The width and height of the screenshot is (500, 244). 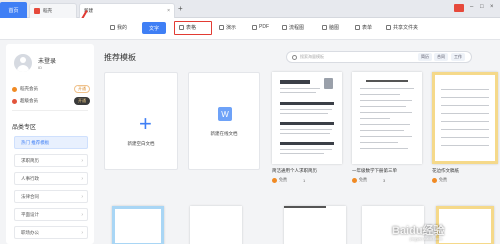 What do you see at coordinates (47, 60) in the screenshot?
I see `user-name: 未登录` at bounding box center [47, 60].